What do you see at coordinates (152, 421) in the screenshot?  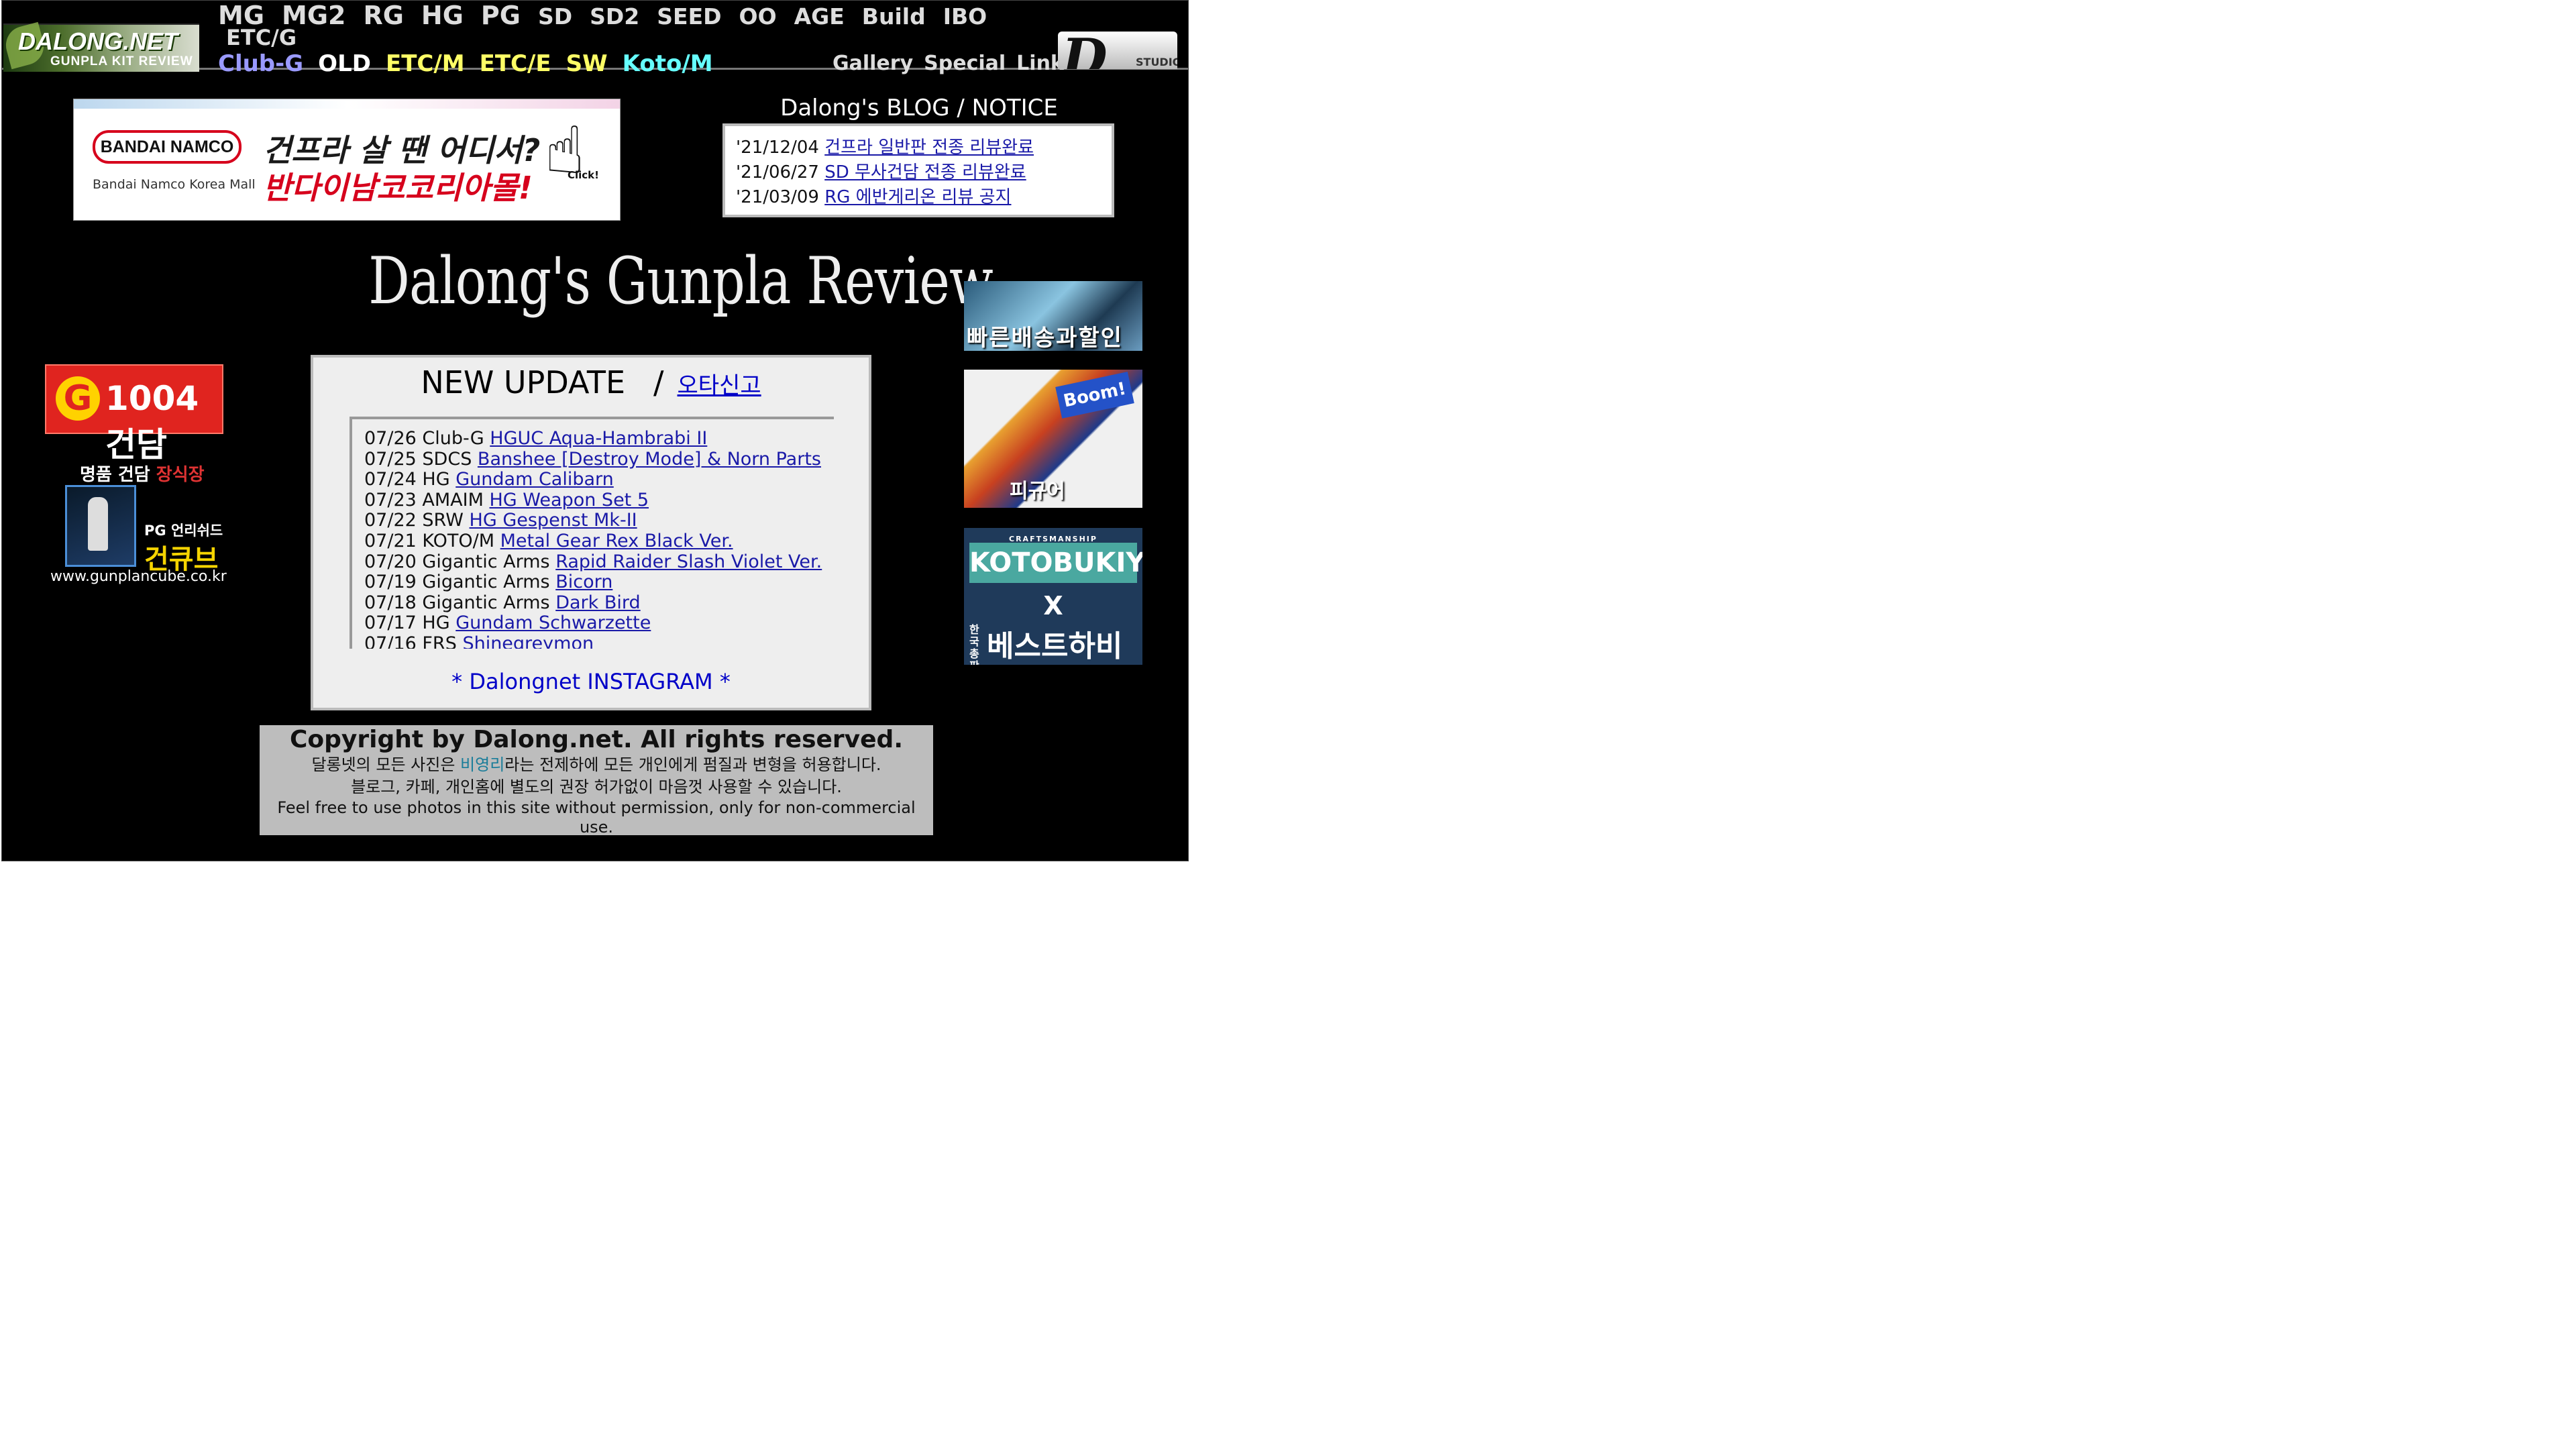 I see `ad-1004-label: 1004건담` at bounding box center [152, 421].